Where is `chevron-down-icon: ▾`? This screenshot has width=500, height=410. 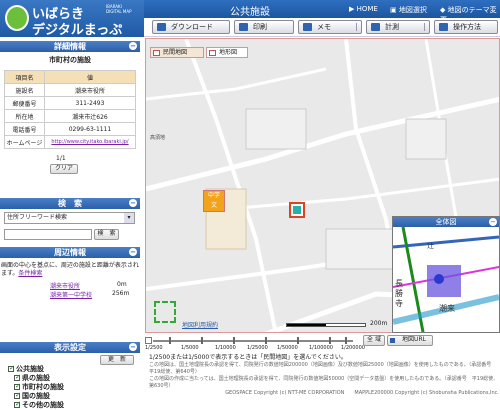
chevron-down-icon: ▾ is located at coordinates (129, 218).